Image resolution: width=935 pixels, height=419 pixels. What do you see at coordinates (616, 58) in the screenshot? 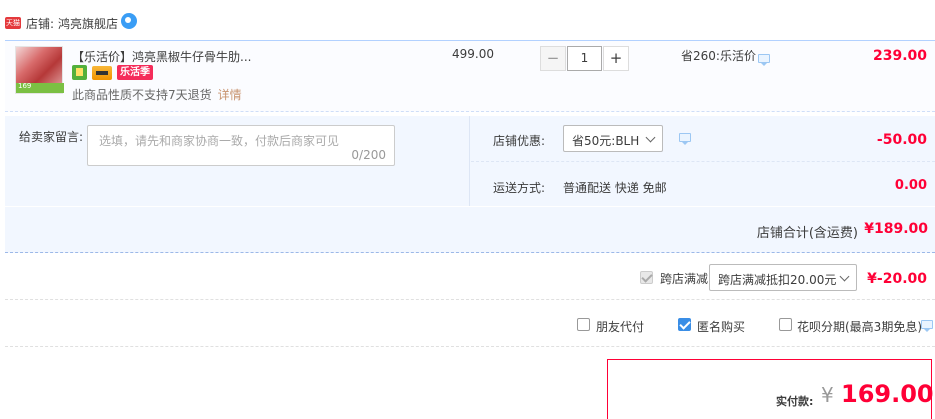
I see `quantity-plus-button: +` at bounding box center [616, 58].